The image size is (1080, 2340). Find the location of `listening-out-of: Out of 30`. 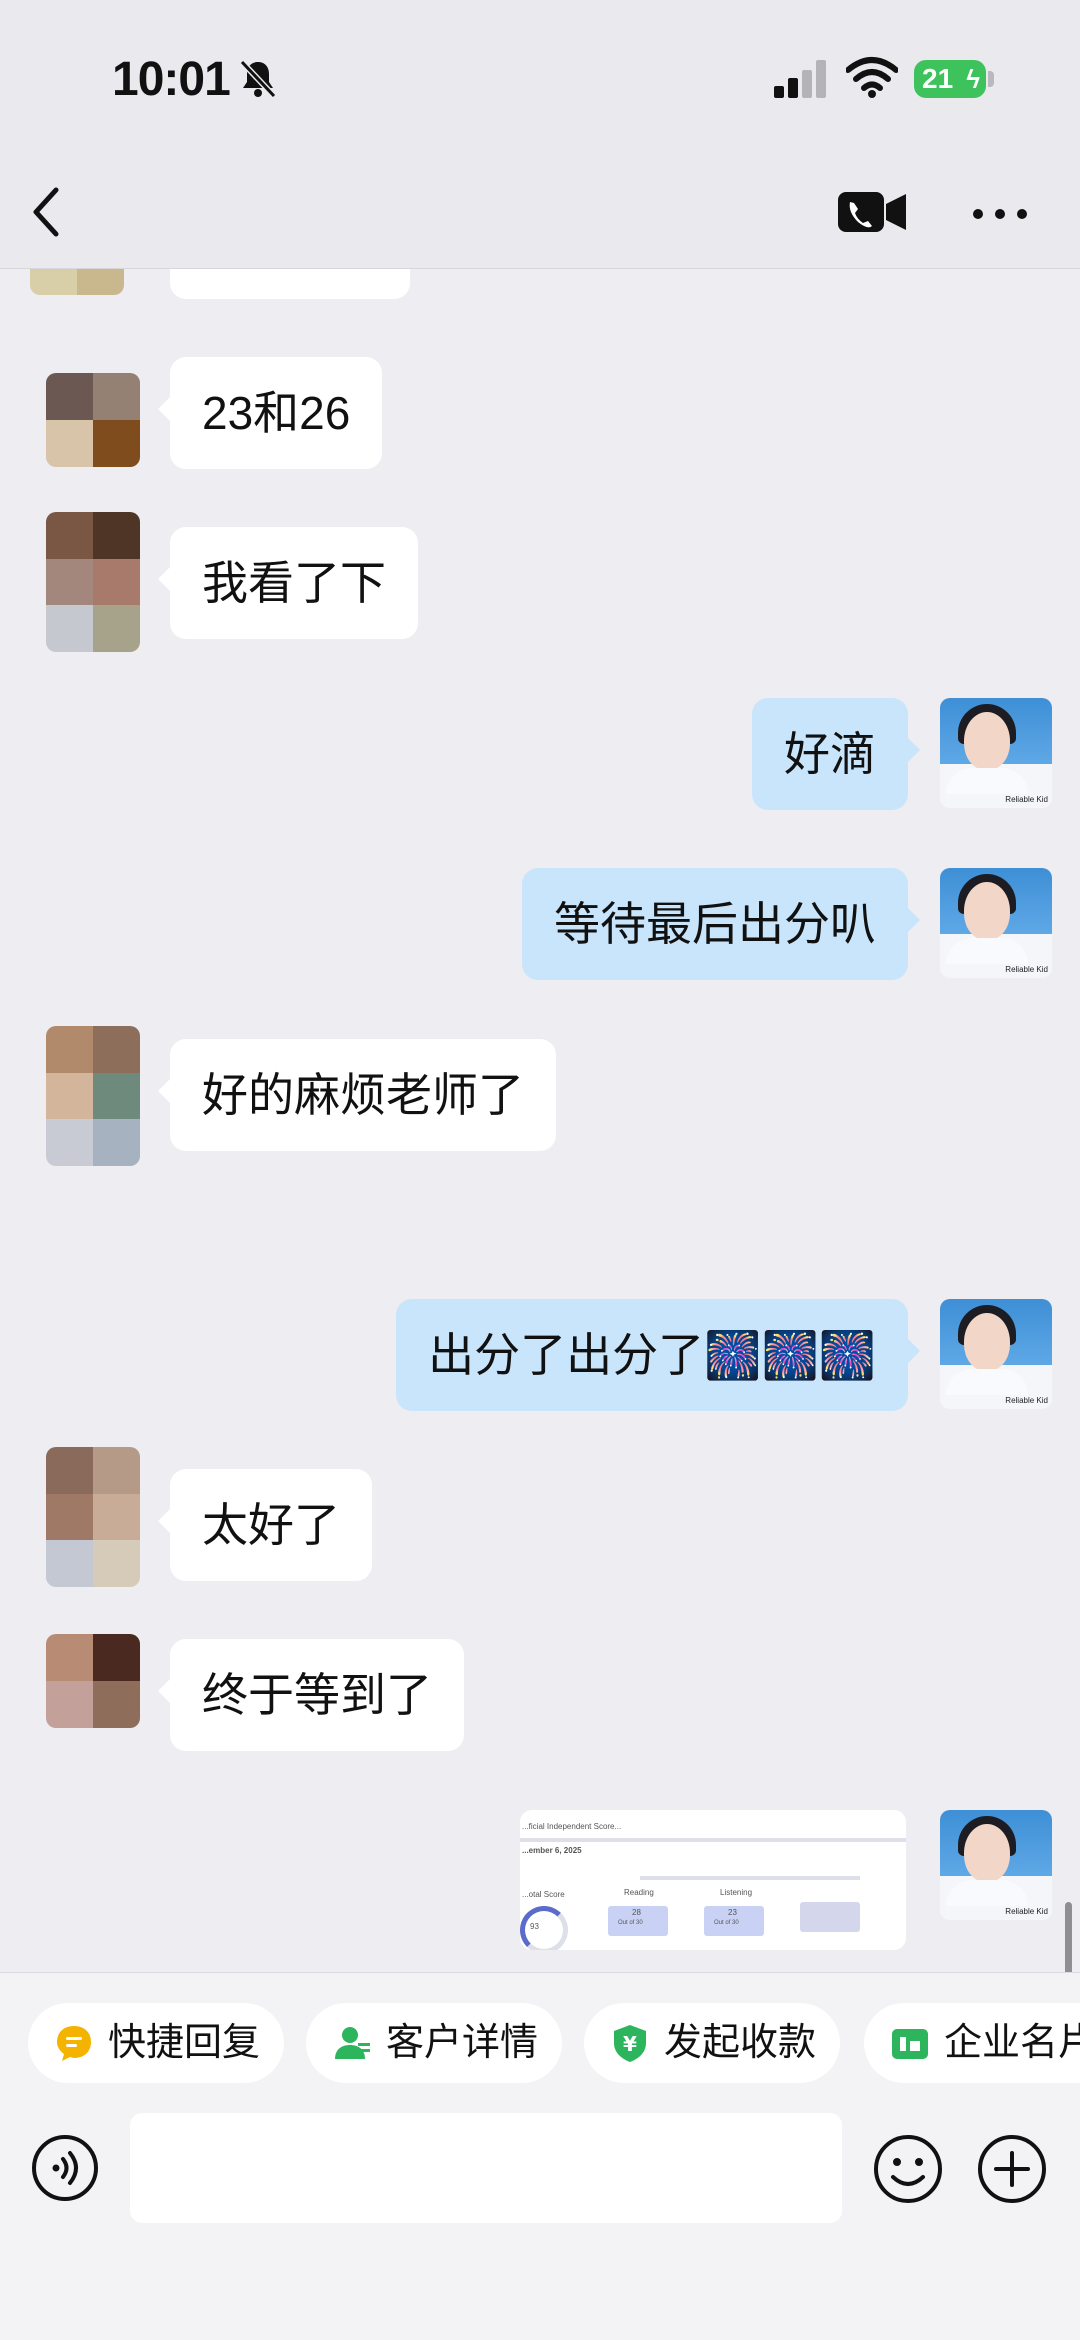

listening-out-of: Out of 30 is located at coordinates (726, 1923).